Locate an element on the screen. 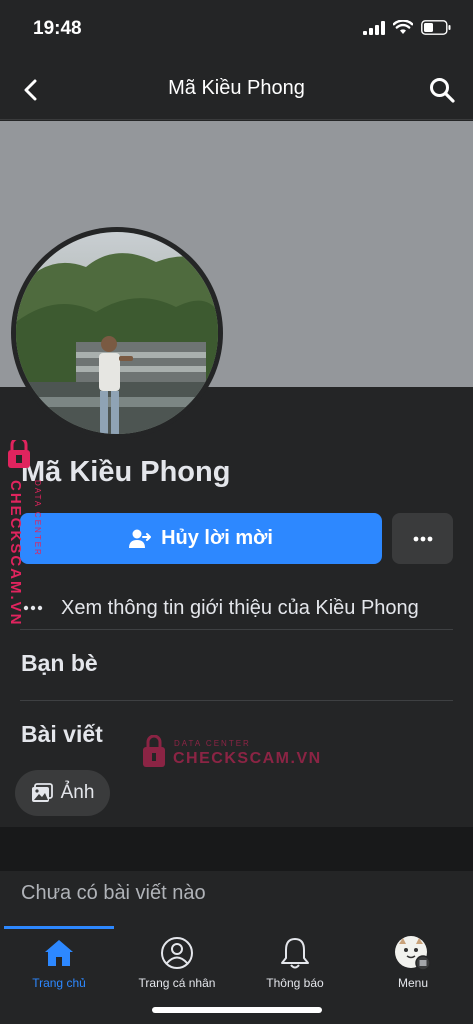 The image size is (473, 1024). signal-icon is located at coordinates (374, 27).